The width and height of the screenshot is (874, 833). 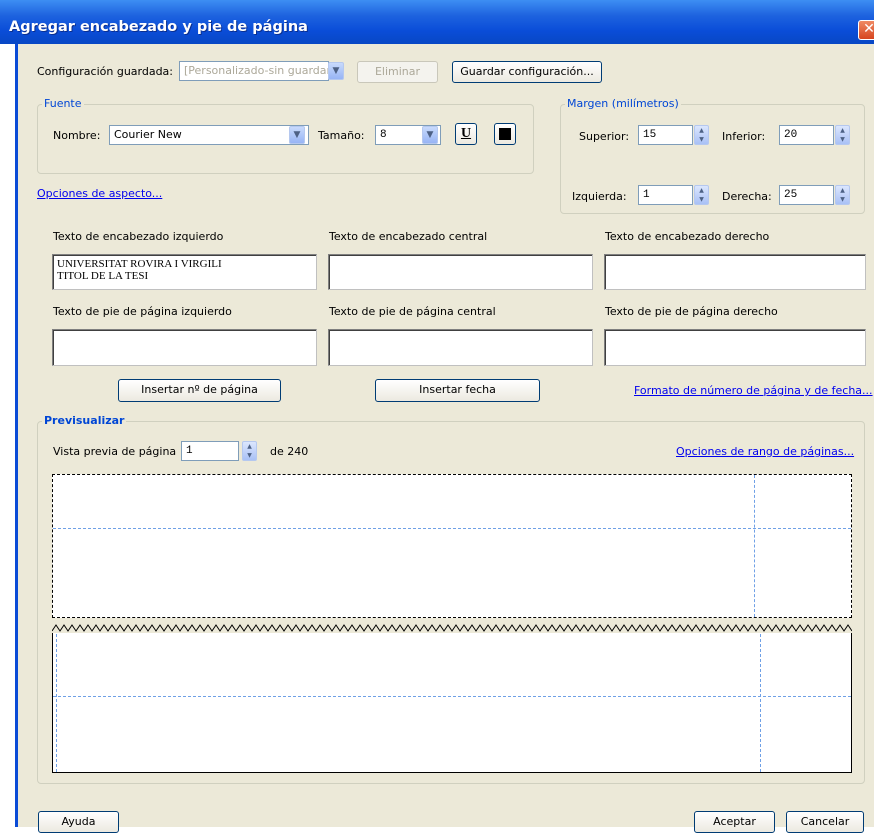 I want to click on accept-button: Aceptar, so click(x=734, y=822).